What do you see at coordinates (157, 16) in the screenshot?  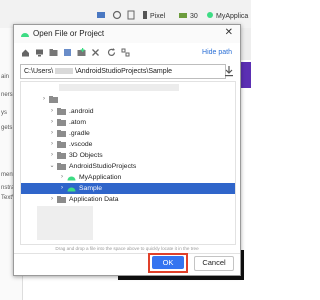 I see `device-selector: Pixel` at bounding box center [157, 16].